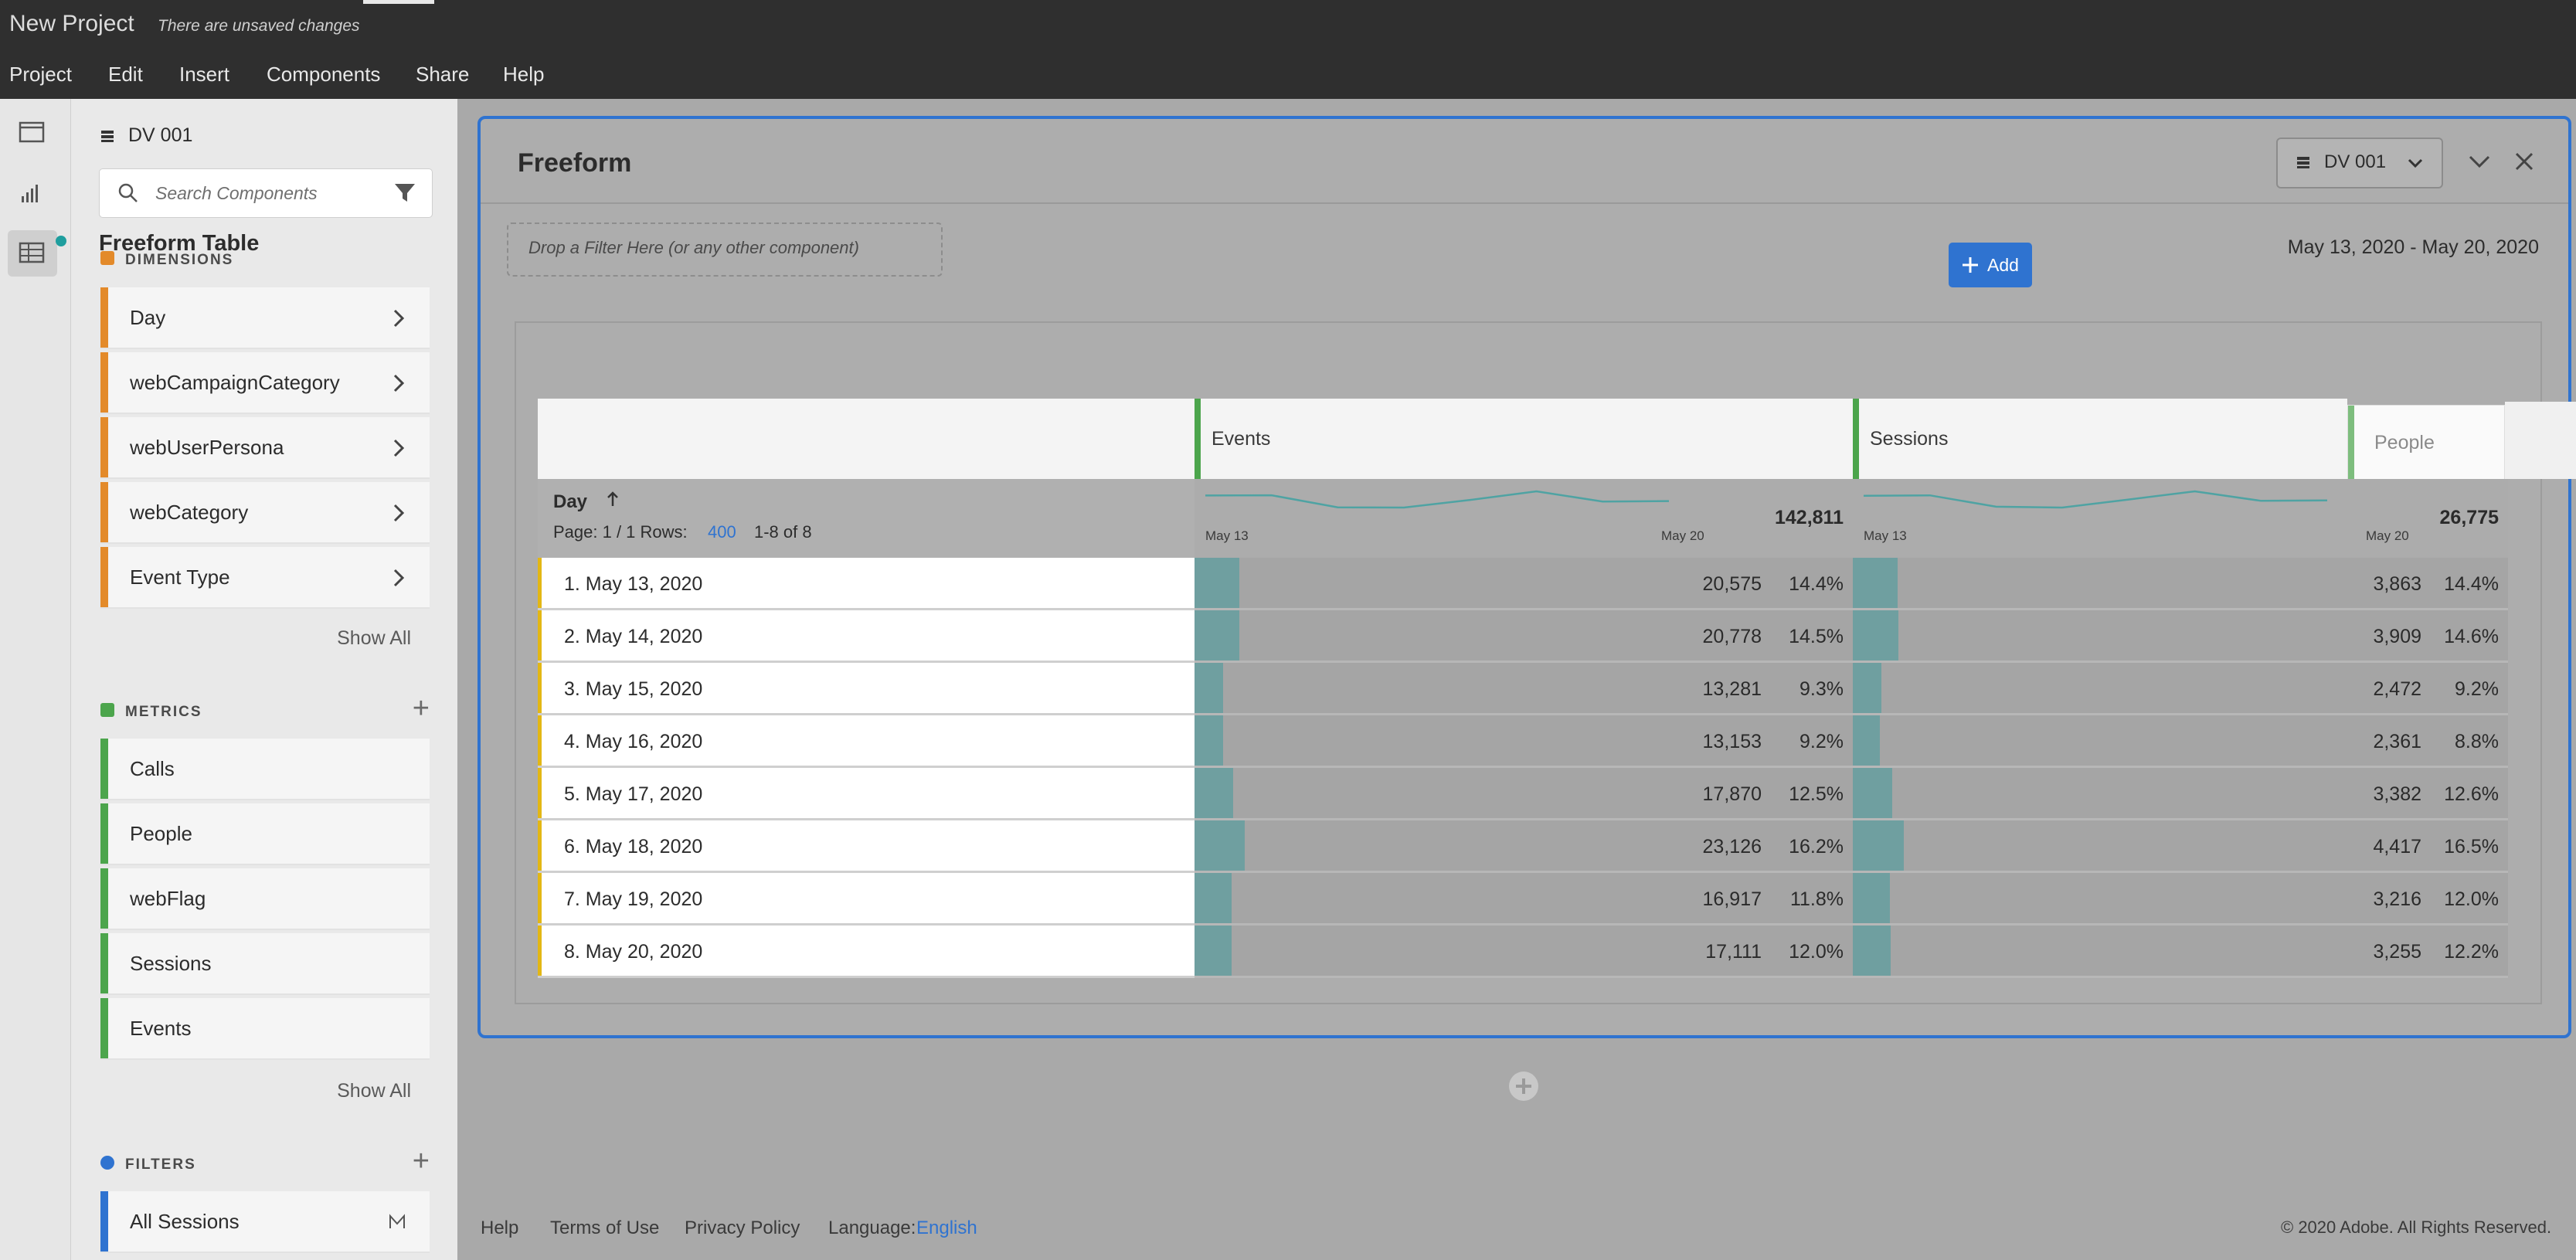 The width and height of the screenshot is (2576, 1260). What do you see at coordinates (866, 794) in the screenshot?
I see `table-row-label: 5. May 17, 2020` at bounding box center [866, 794].